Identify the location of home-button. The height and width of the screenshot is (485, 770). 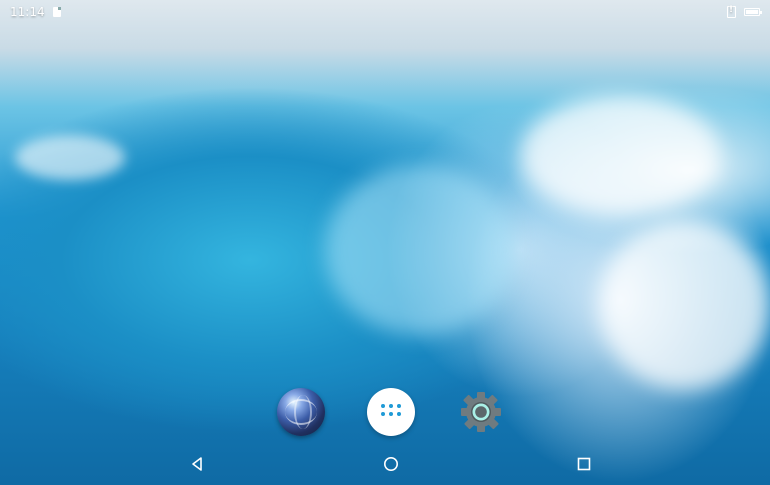
(391, 464).